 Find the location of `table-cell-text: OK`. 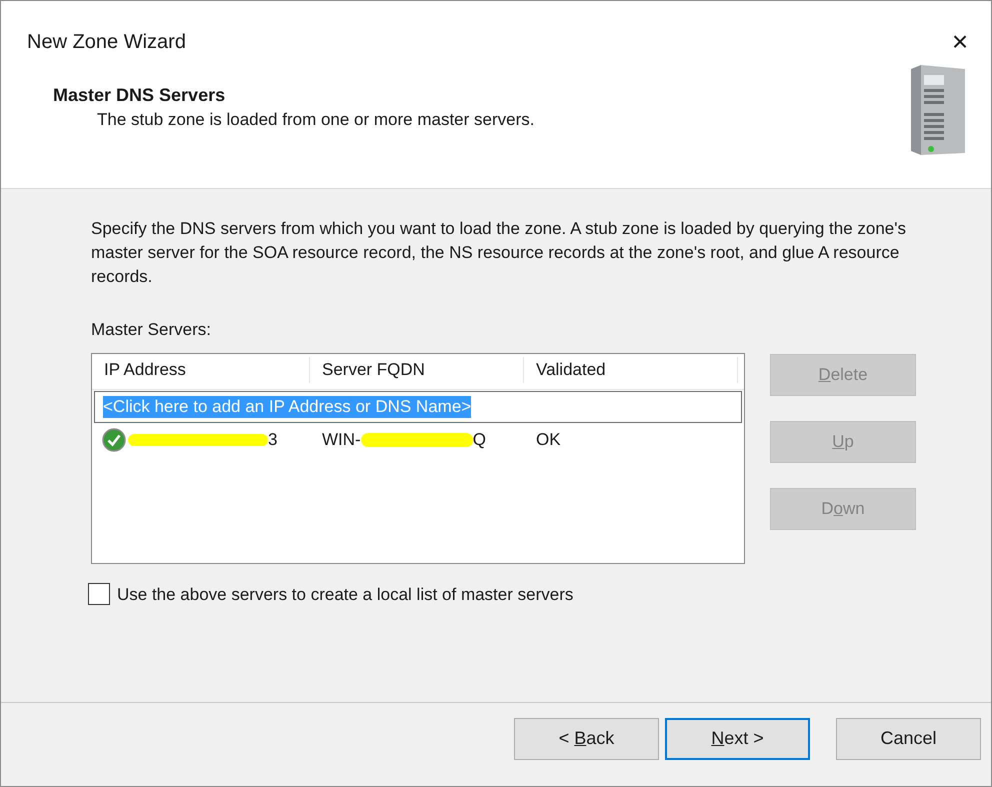

table-cell-text: OK is located at coordinates (548, 439).